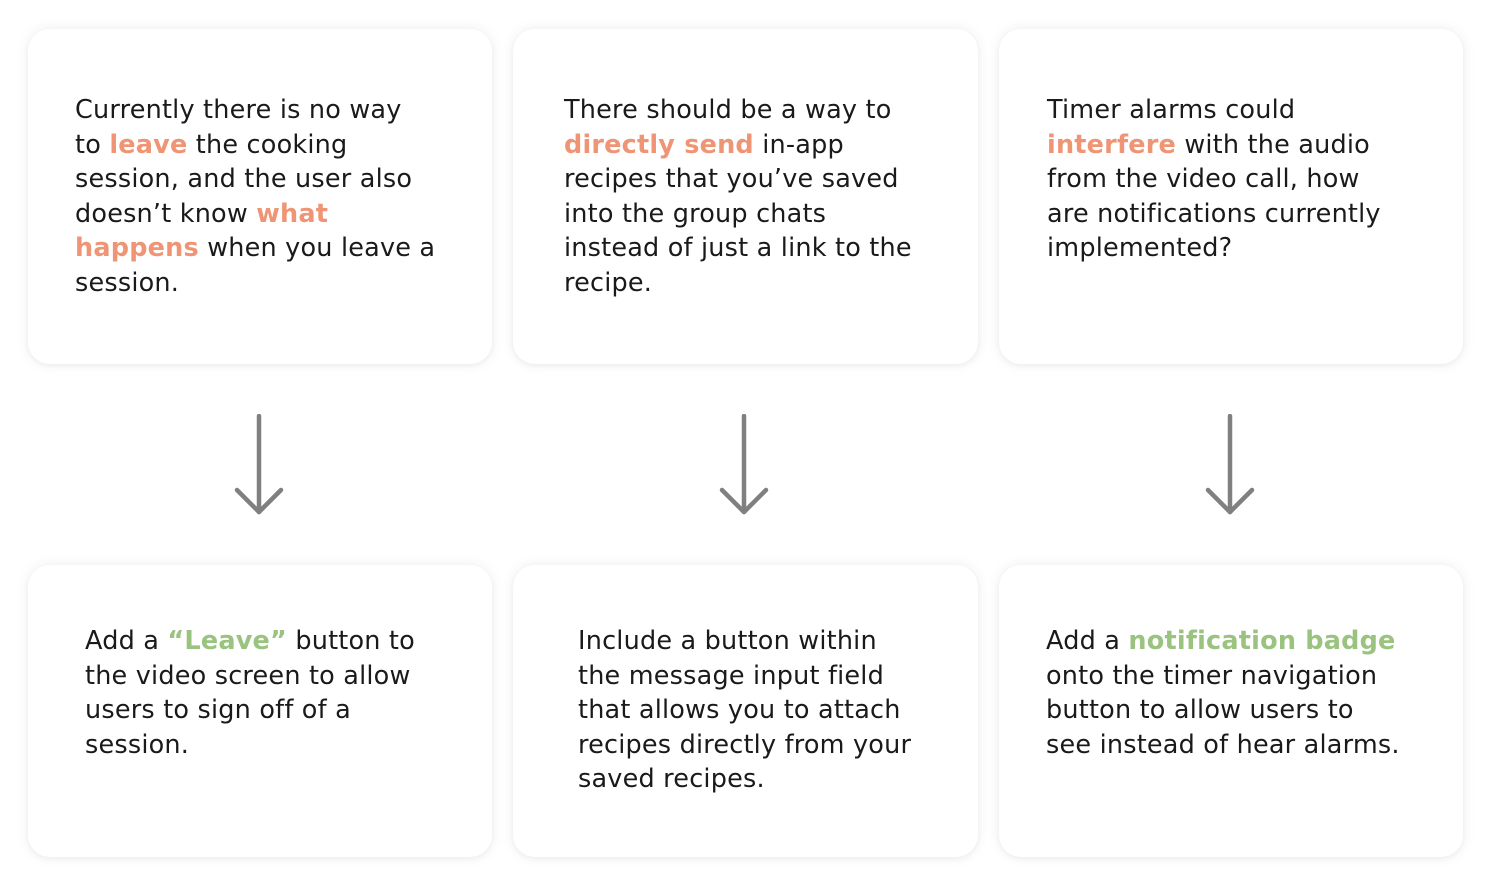 The height and width of the screenshot is (886, 1491). I want to click on text-run: when you leave a, so click(317, 248).